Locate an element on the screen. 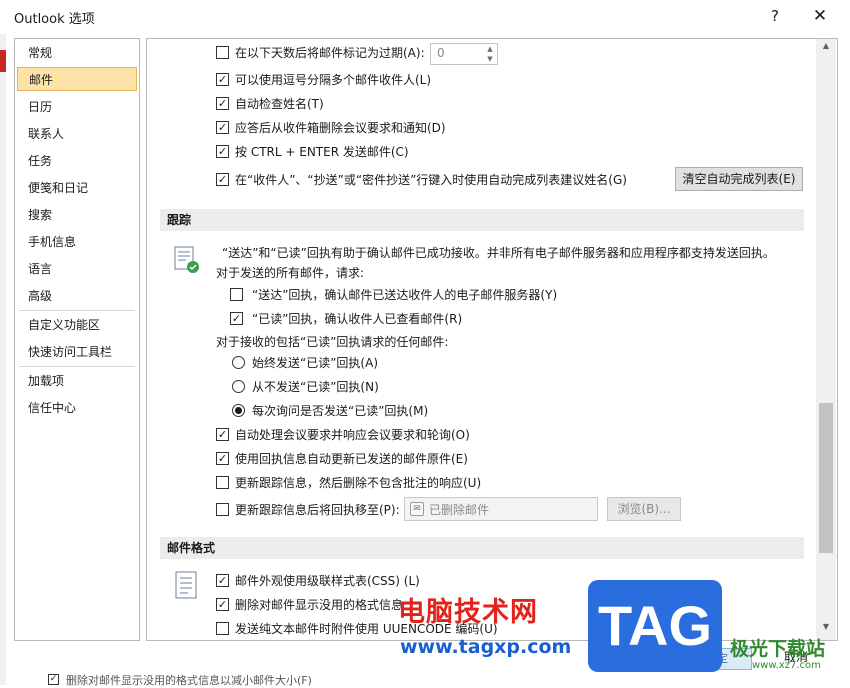 This screenshot has width=850, height=688. ctrl-enter-label: 按 CTRL + ENTER 发送邮件(C) is located at coordinates (322, 152).